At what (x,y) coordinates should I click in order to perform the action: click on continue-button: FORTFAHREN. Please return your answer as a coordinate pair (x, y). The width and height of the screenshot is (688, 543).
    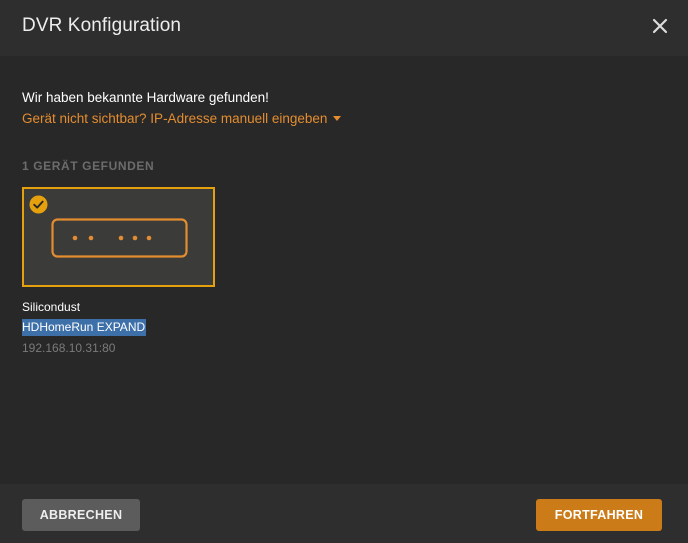
    Looking at the image, I should click on (599, 515).